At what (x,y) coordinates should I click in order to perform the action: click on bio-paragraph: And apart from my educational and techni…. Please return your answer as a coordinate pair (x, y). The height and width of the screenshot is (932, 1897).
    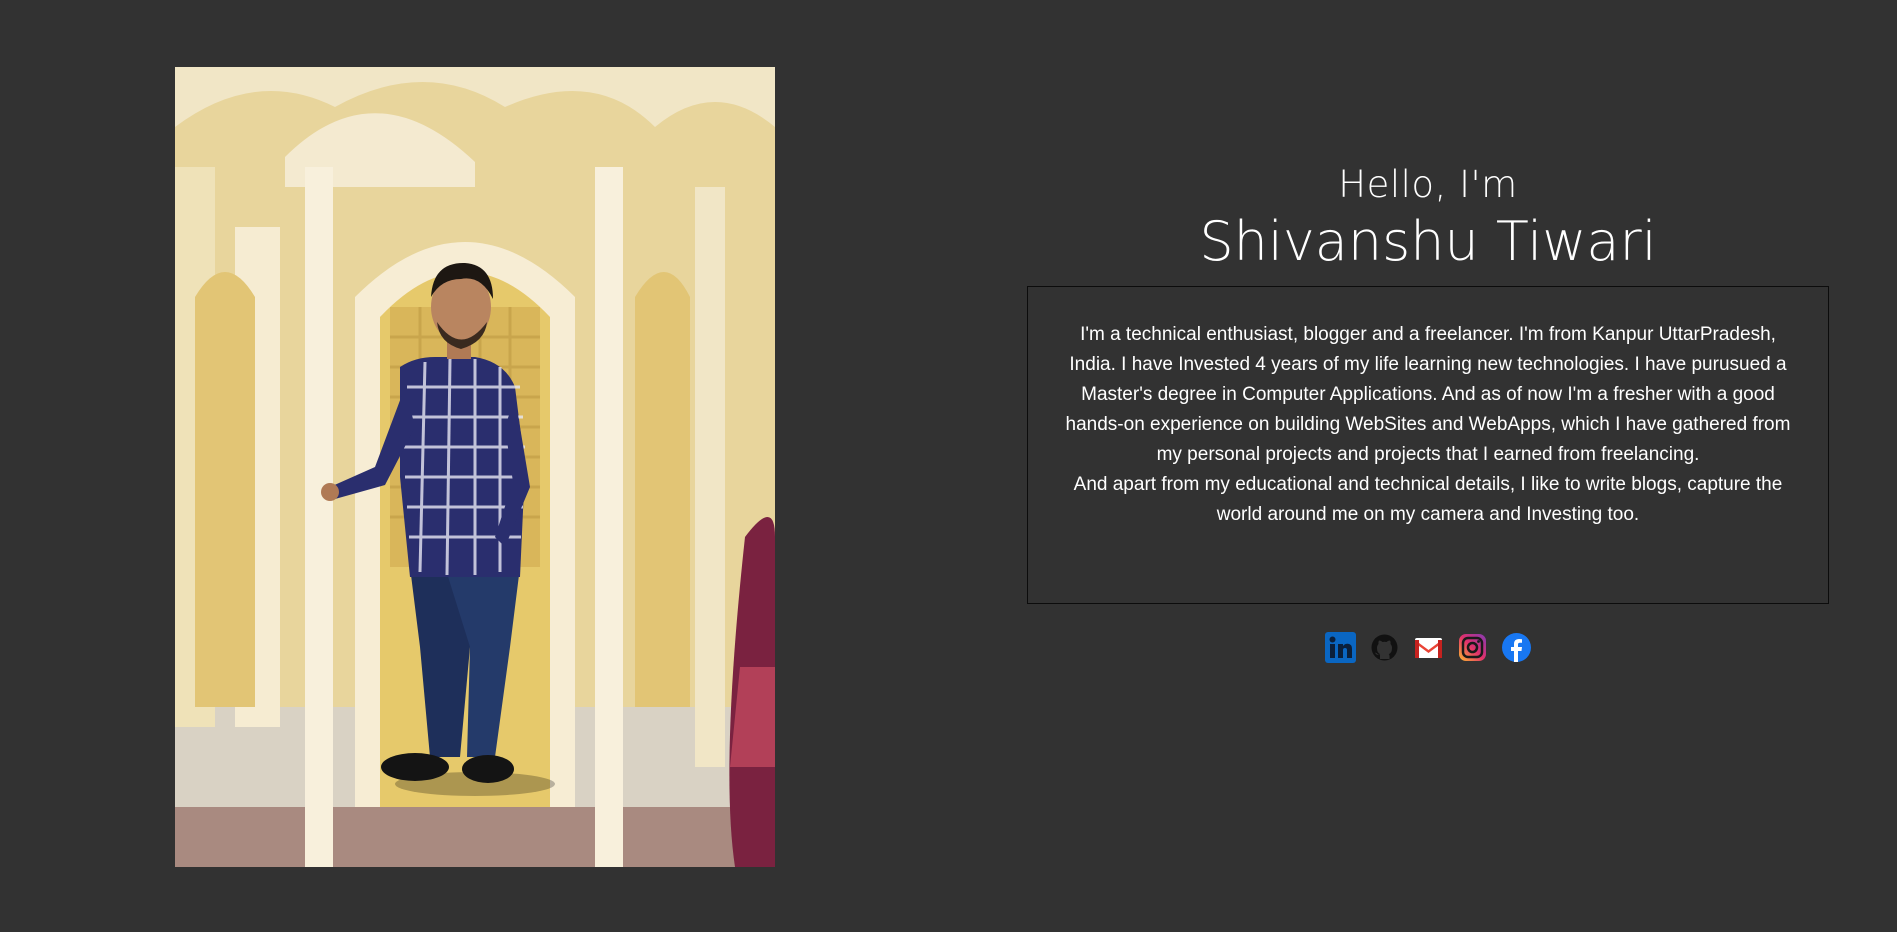
    Looking at the image, I should click on (1428, 499).